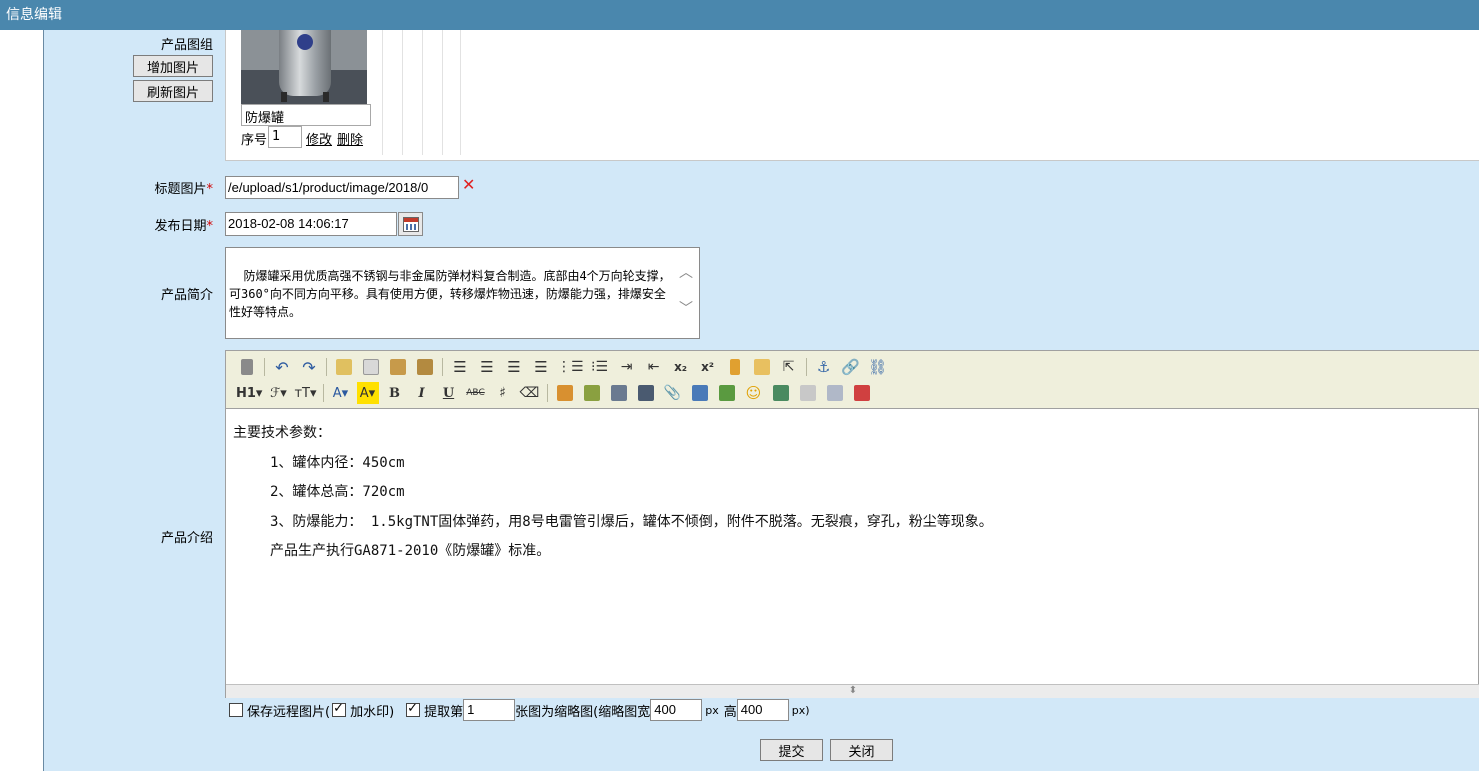 The image size is (1479, 771). What do you see at coordinates (186, 538) in the screenshot?
I see `intro-label: 产品介绍` at bounding box center [186, 538].